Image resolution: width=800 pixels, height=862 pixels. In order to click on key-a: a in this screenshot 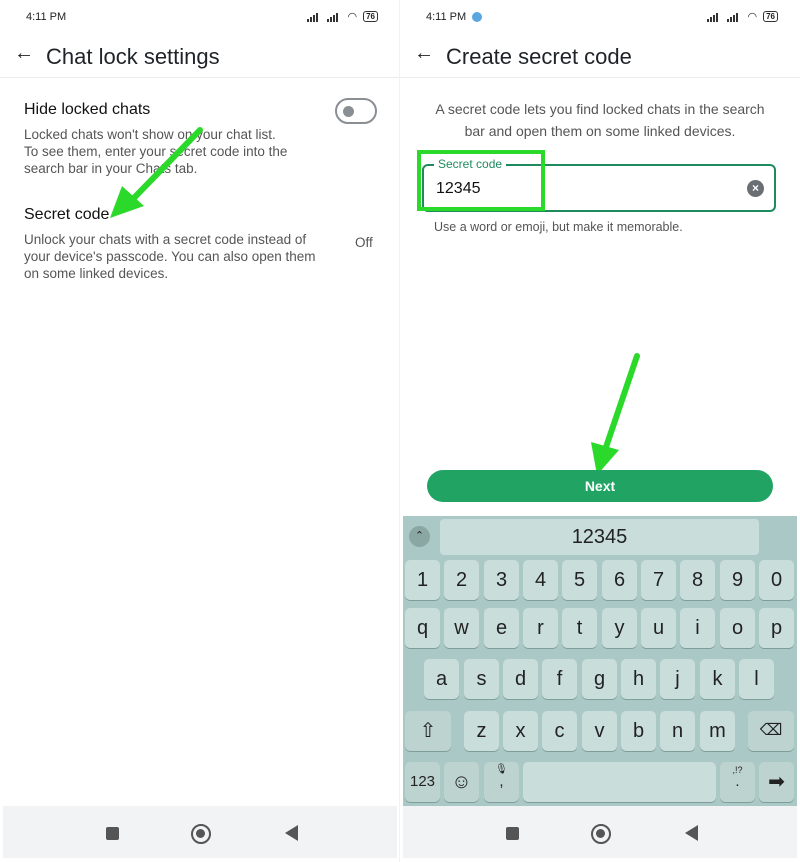, I will do `click(441, 679)`.